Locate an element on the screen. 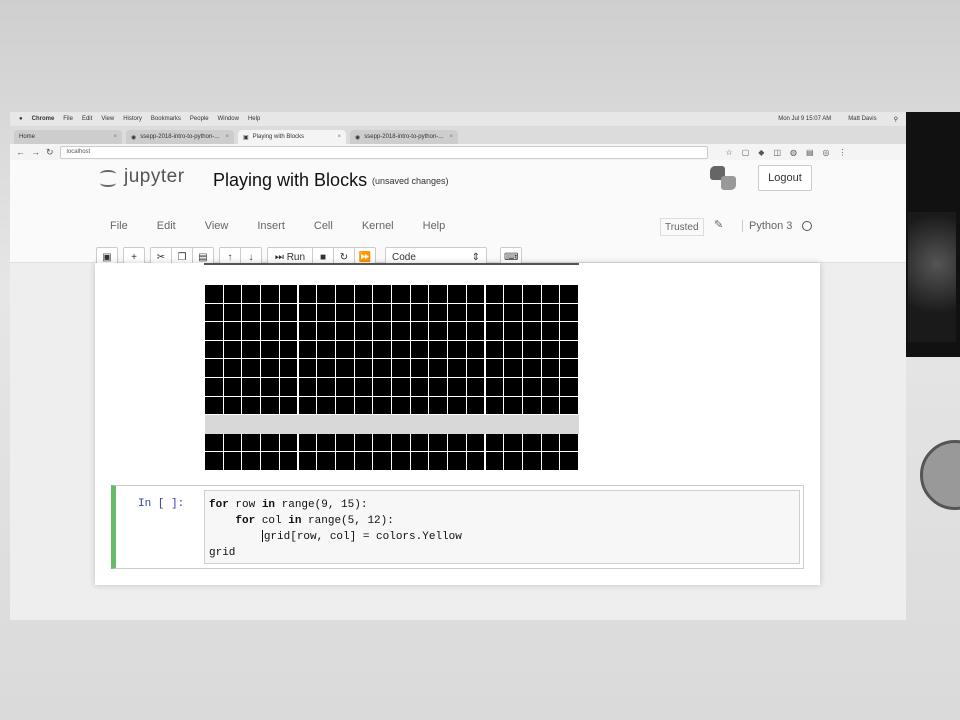  menu-cell: Cell is located at coordinates (323, 226).